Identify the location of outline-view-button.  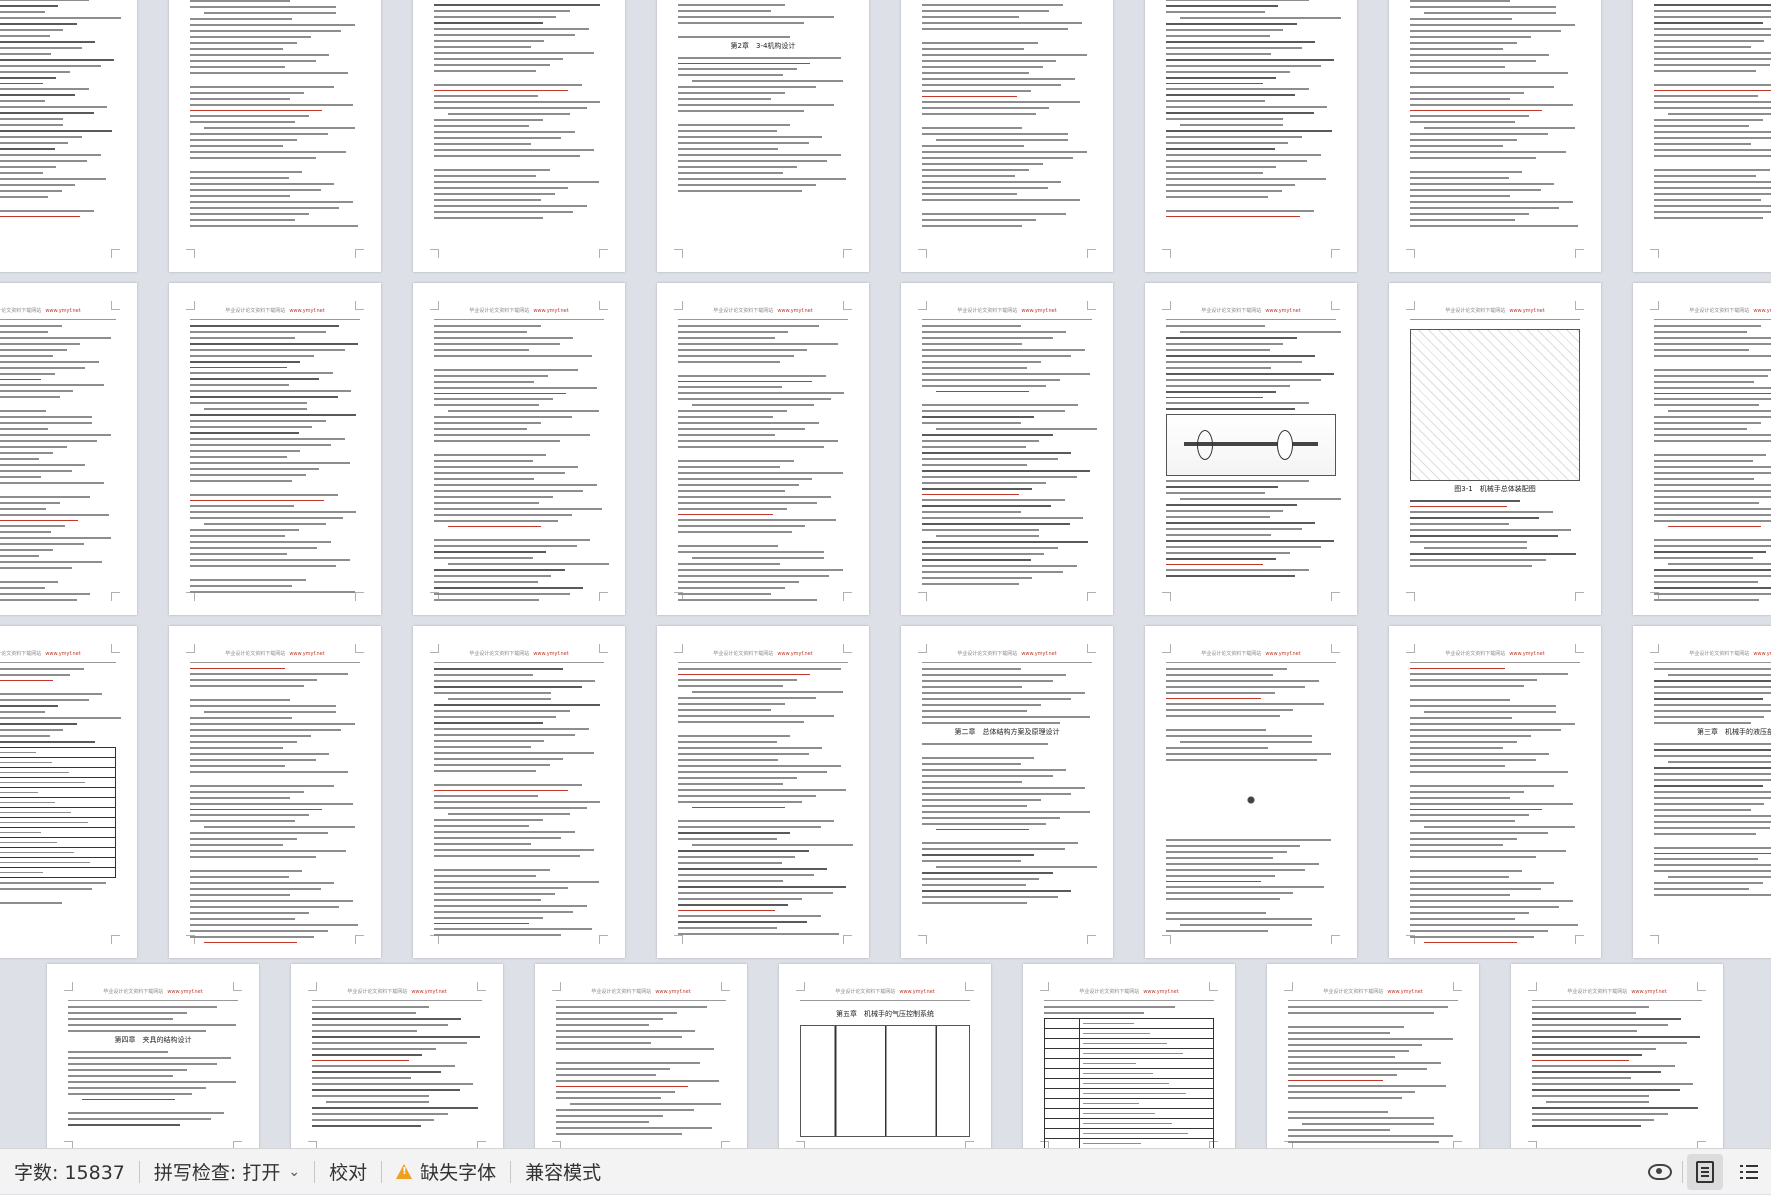
(1749, 1172).